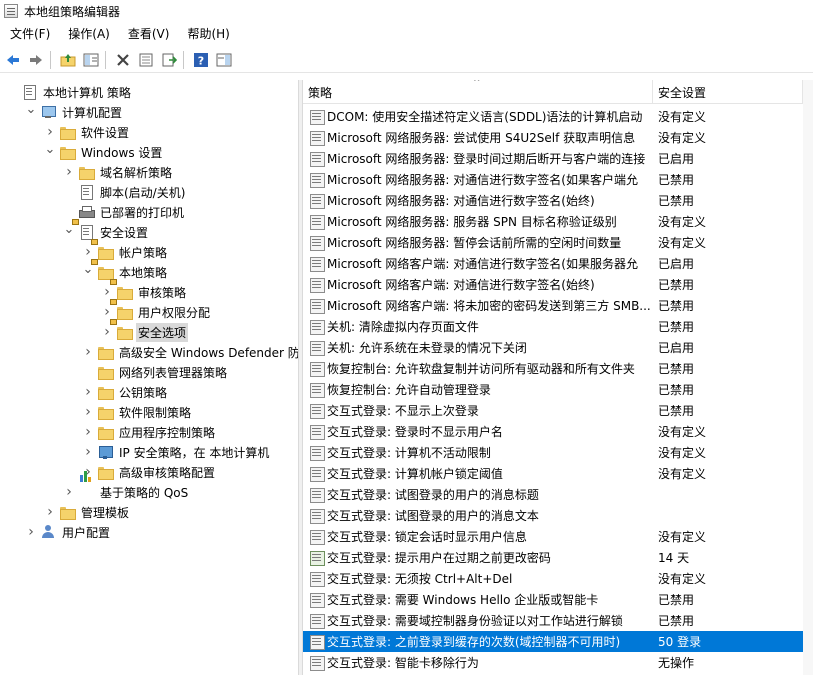  What do you see at coordinates (113, 302) in the screenshot?
I see `lock-icon` at bounding box center [113, 302].